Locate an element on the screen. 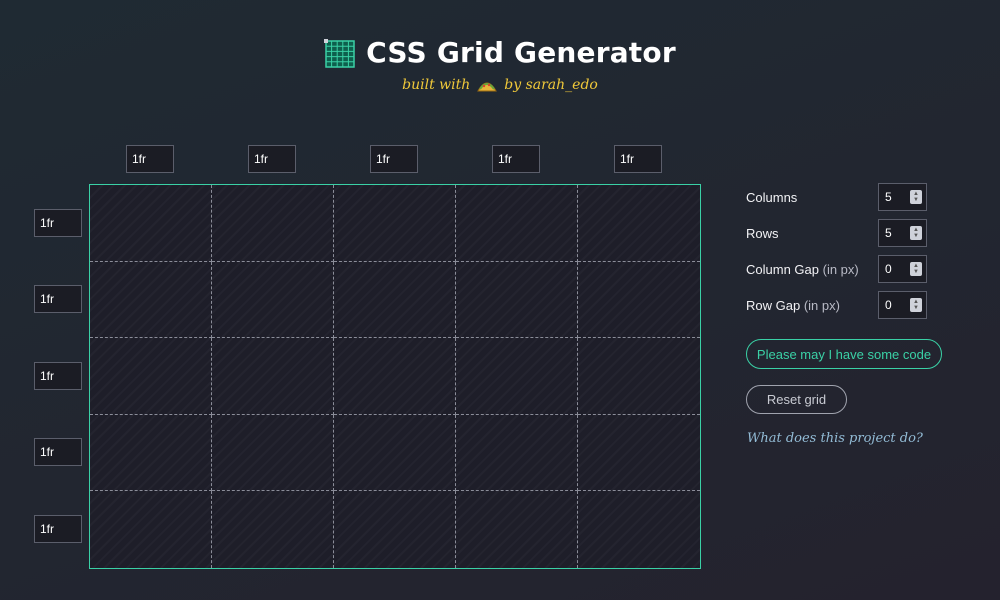  subtitle-suffix: by sarah_edo is located at coordinates (551, 85).